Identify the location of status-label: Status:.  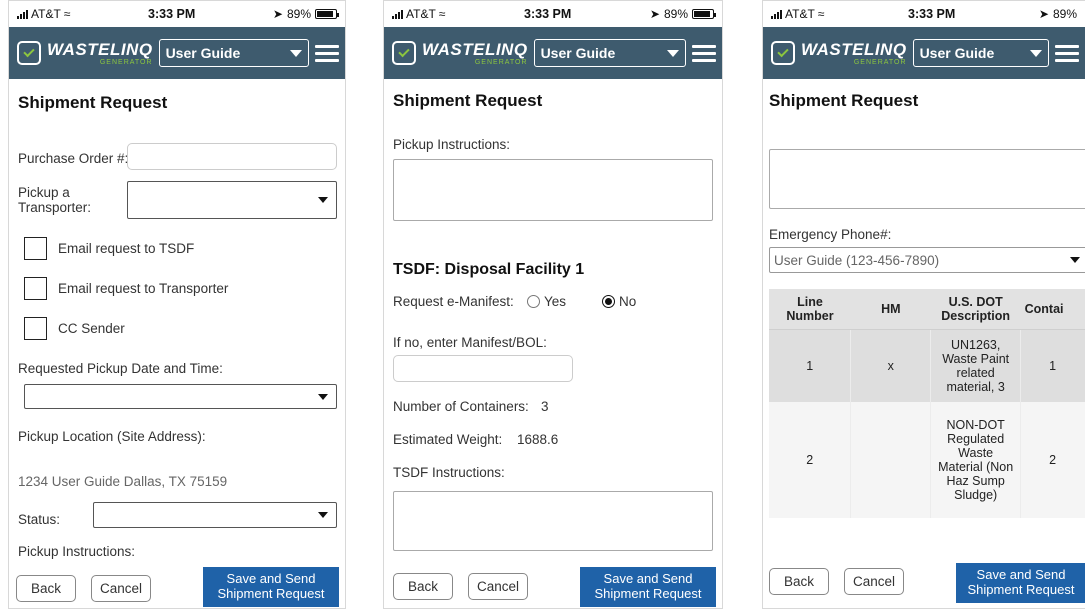
(39, 519).